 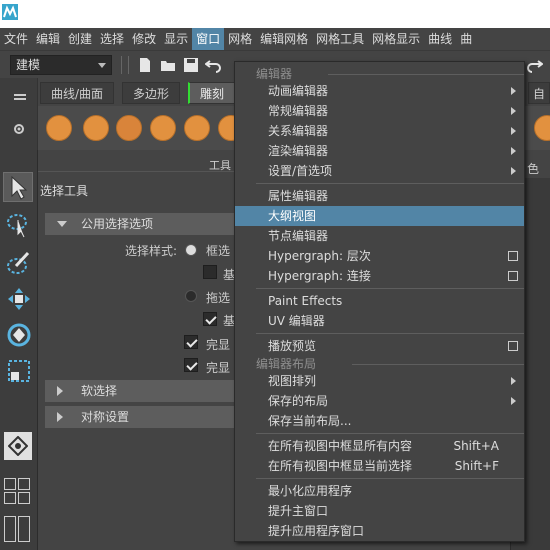 I want to click on shelf-tab-sculpting: 雕刻, so click(x=212, y=93).